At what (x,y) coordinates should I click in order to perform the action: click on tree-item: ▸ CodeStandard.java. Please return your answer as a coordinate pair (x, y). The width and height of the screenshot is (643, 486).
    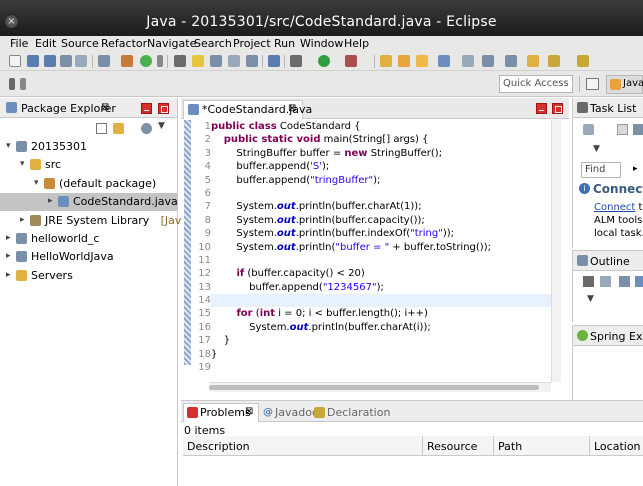
    Looking at the image, I should click on (89, 202).